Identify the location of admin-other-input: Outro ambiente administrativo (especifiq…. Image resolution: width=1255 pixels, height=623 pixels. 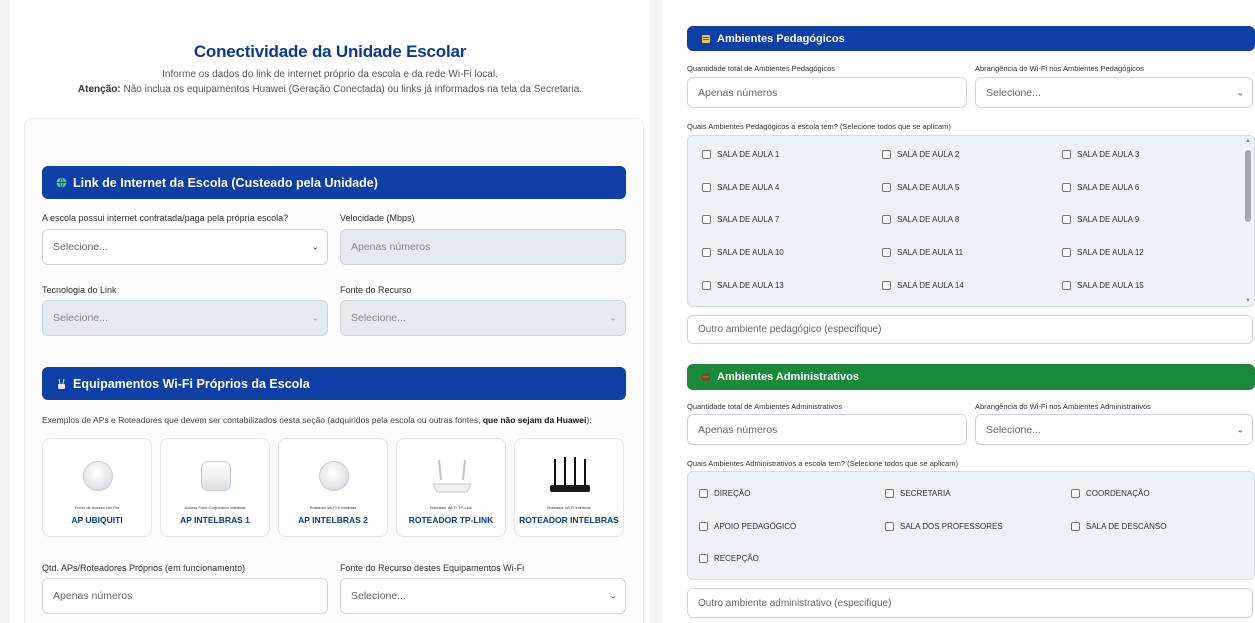
(970, 603).